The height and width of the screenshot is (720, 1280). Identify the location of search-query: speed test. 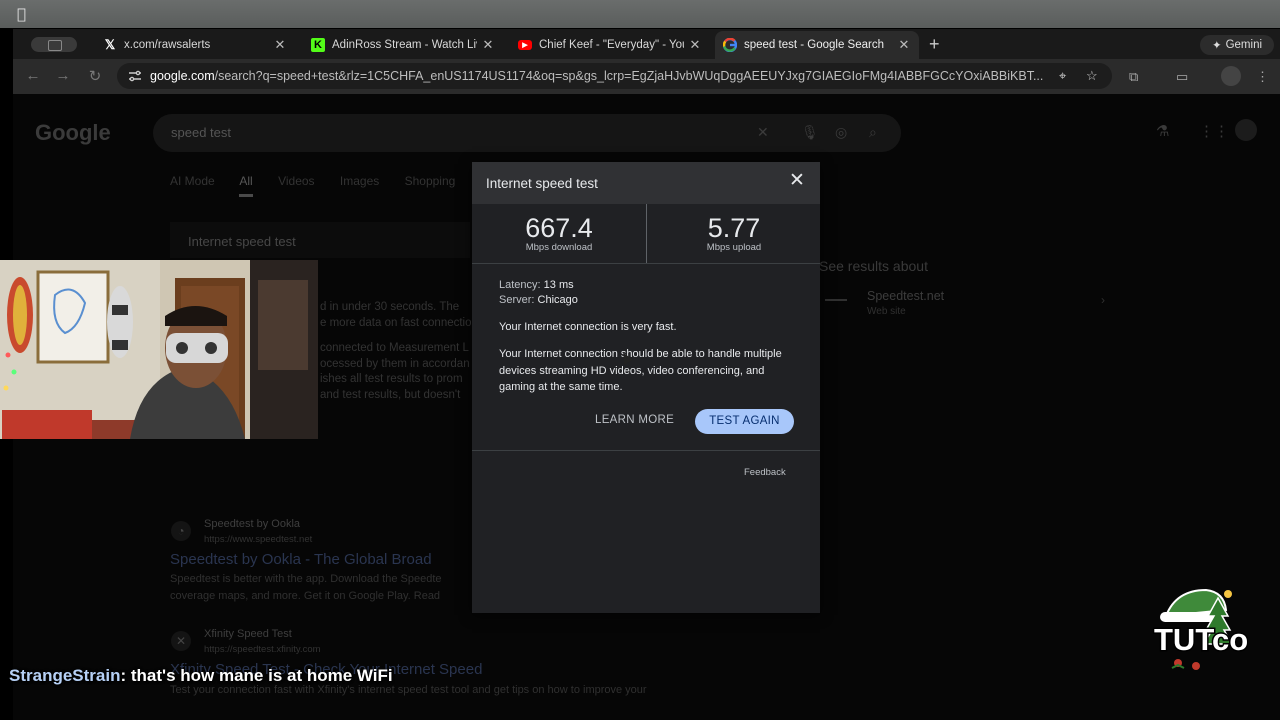
(201, 132).